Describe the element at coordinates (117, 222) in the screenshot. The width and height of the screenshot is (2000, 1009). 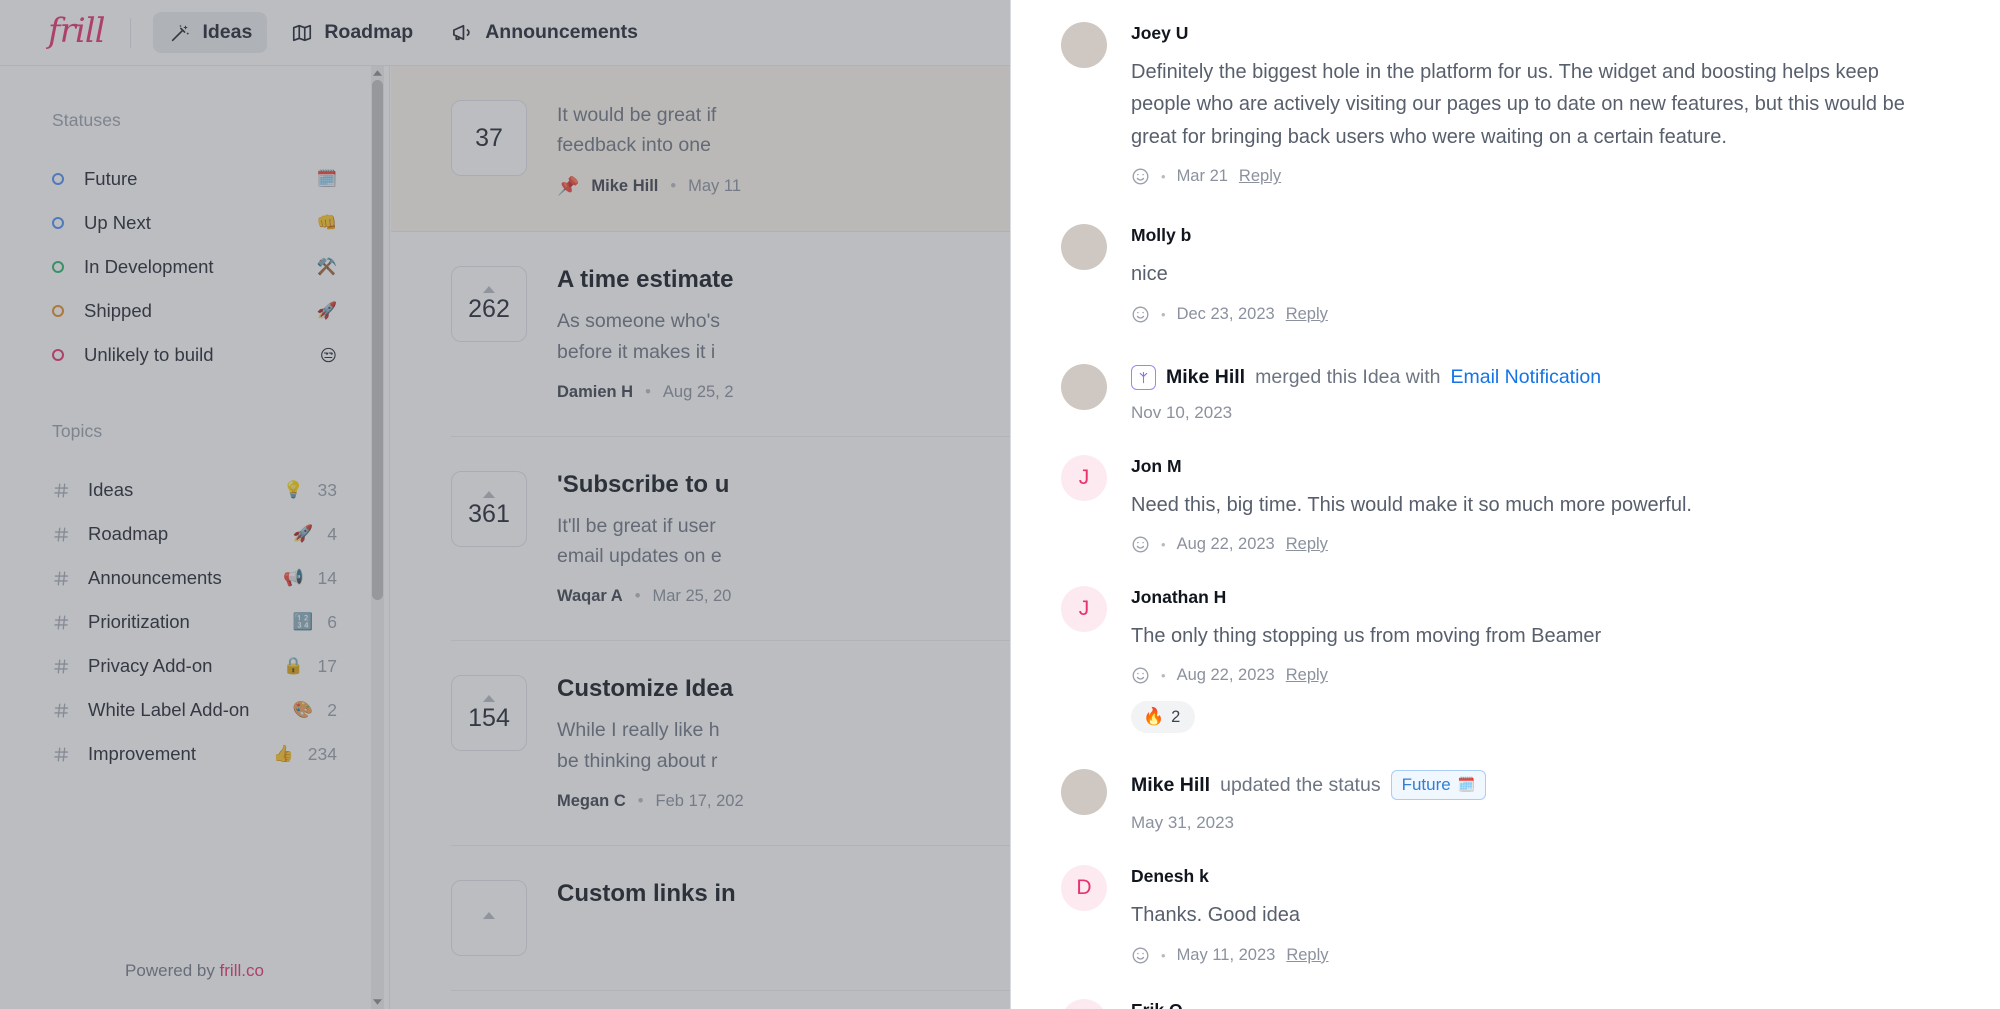
I see `sidebar-item-label: Up Next` at that location.